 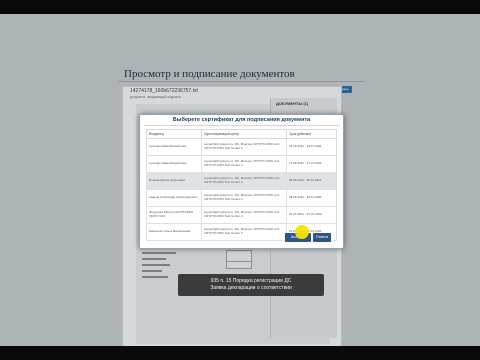 What do you see at coordinates (174, 181) in the screenshot?
I see `cell-owner: Ильина Ирина Сергеевна` at bounding box center [174, 181].